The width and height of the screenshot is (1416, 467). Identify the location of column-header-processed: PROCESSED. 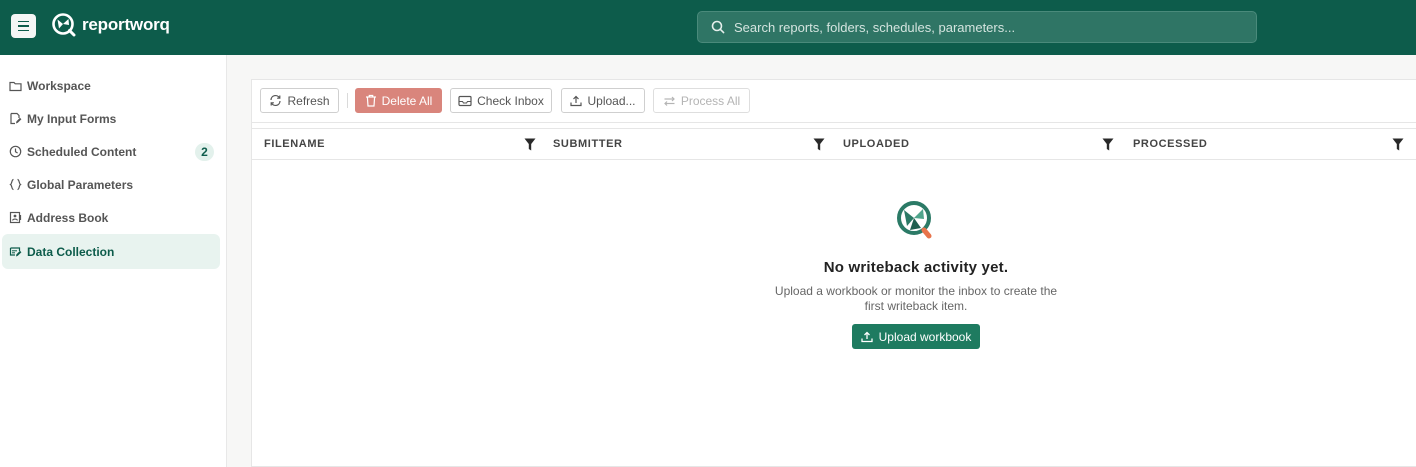
(1170, 144).